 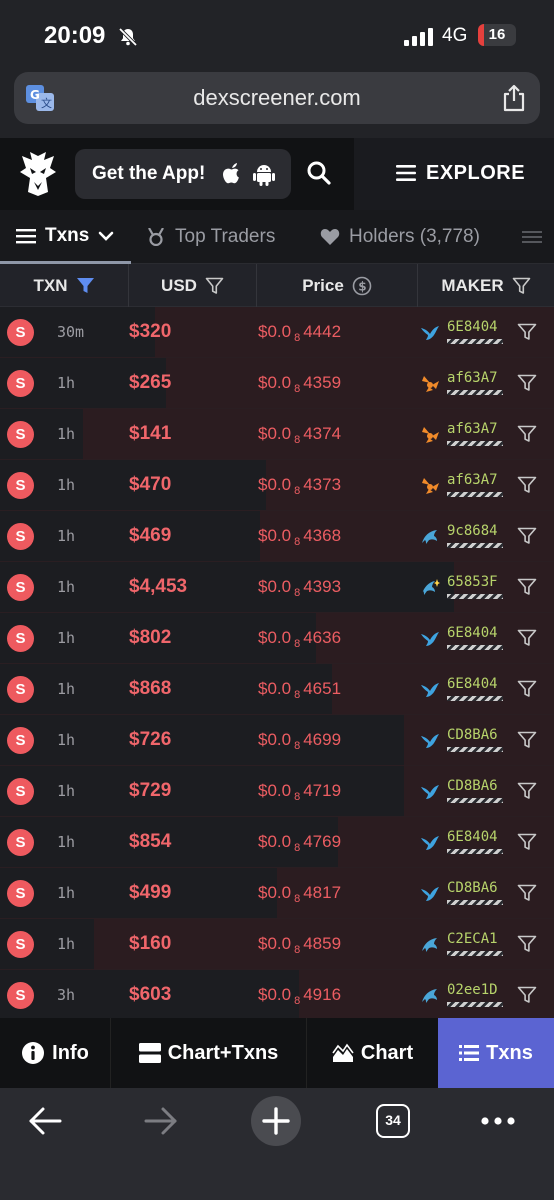 What do you see at coordinates (64, 285) in the screenshot?
I see `column-header-txn: TXN` at bounding box center [64, 285].